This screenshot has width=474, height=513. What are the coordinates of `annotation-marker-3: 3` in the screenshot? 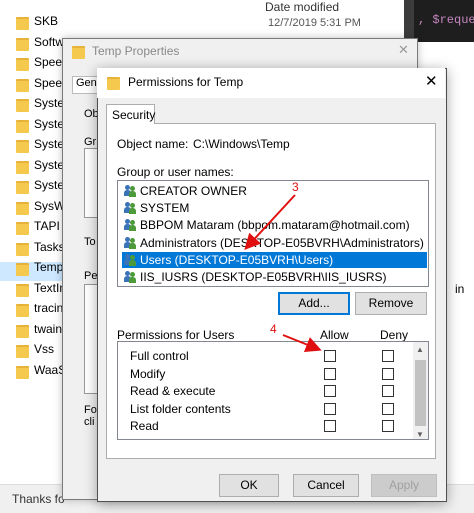 It's located at (295, 187).